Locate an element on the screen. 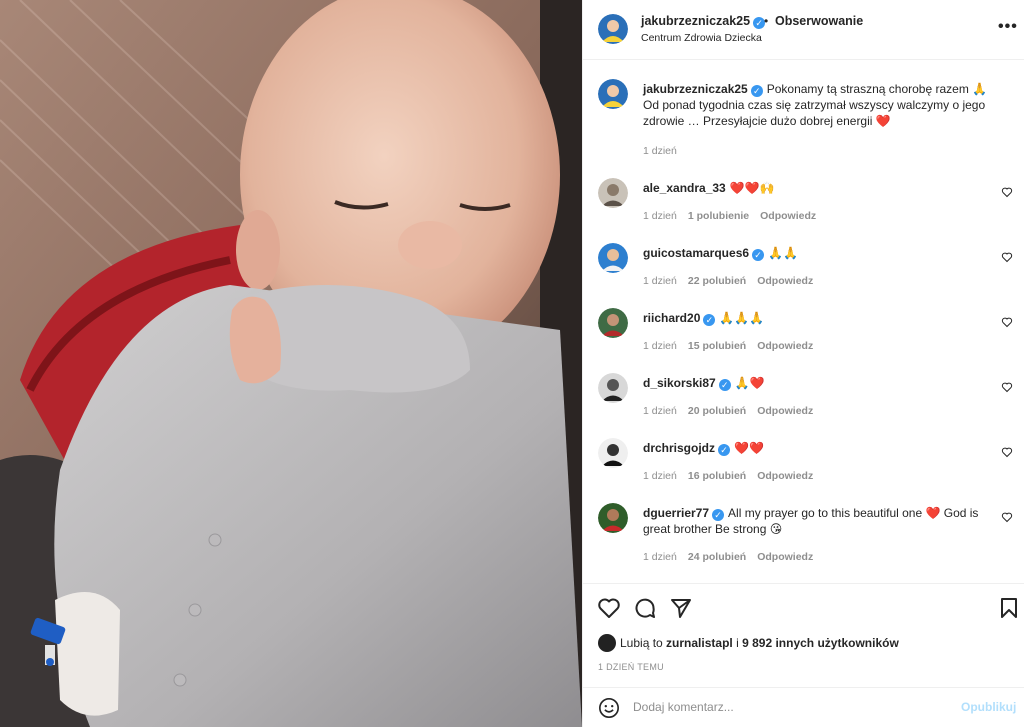 The image size is (1024, 728). like-heart-icon is located at coordinates (609, 608).